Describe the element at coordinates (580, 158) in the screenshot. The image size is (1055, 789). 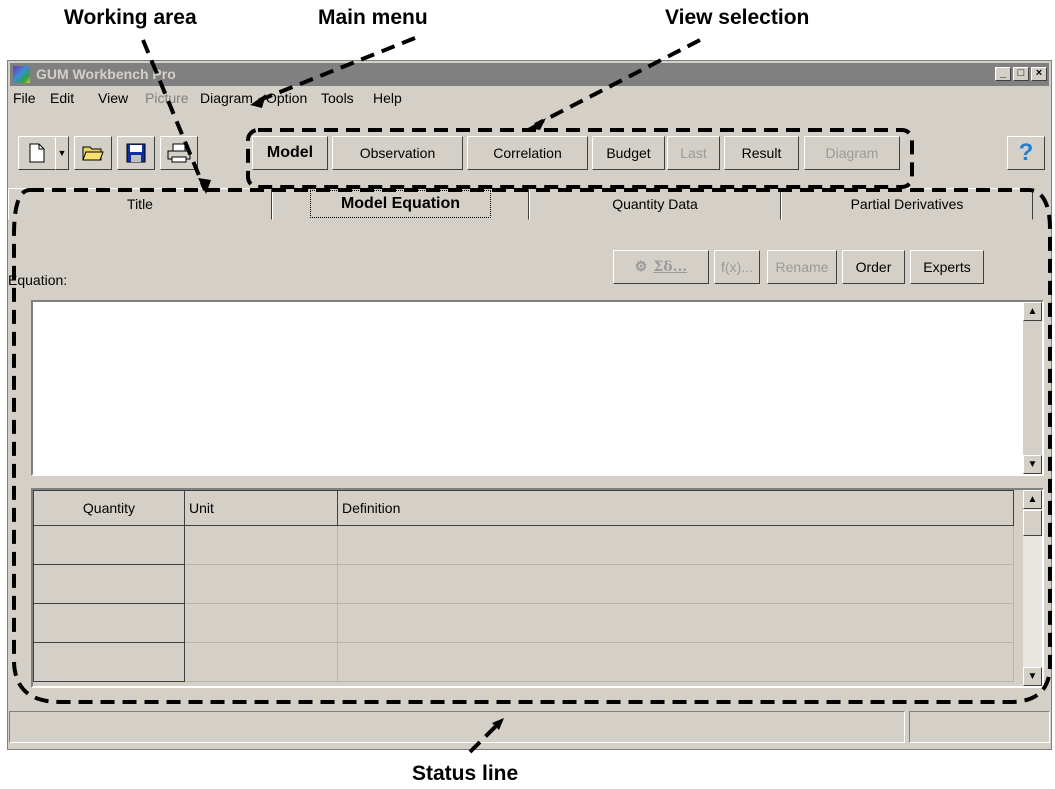
I see `view-selection-outline` at that location.